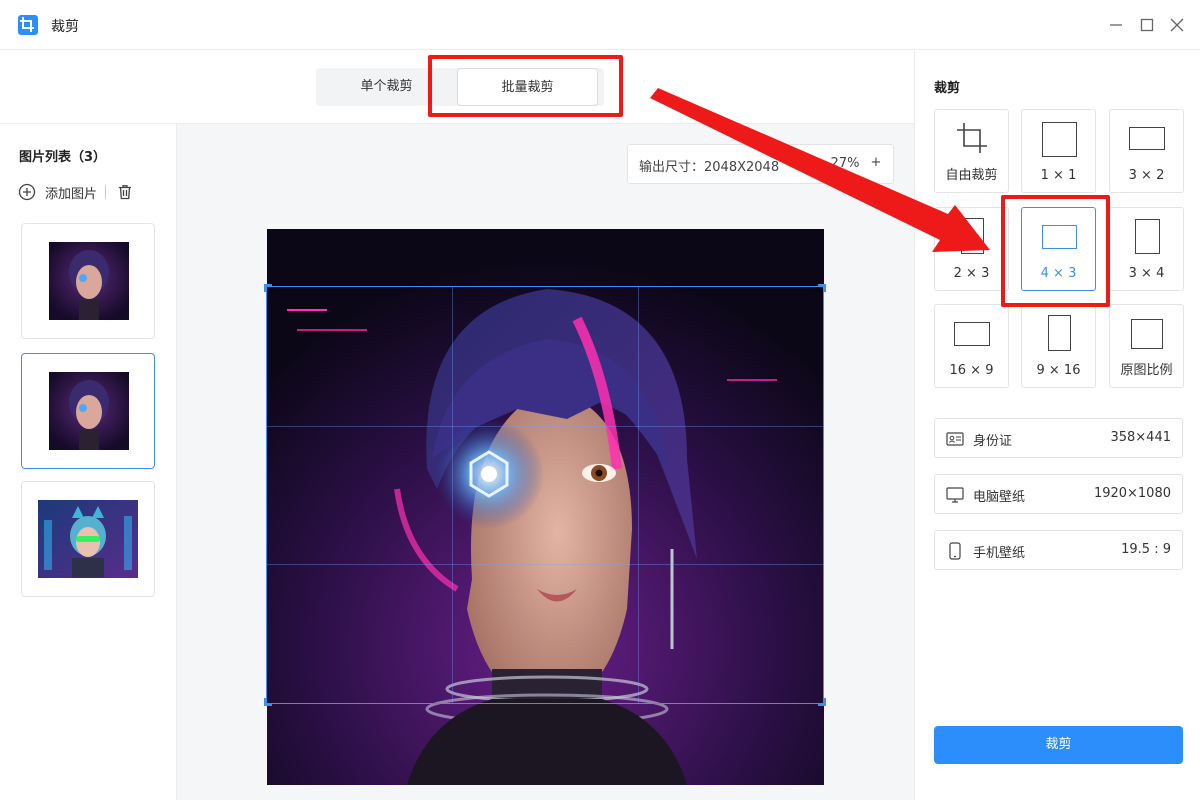  I want to click on cat-girl-thumbnail-image, so click(88, 539).